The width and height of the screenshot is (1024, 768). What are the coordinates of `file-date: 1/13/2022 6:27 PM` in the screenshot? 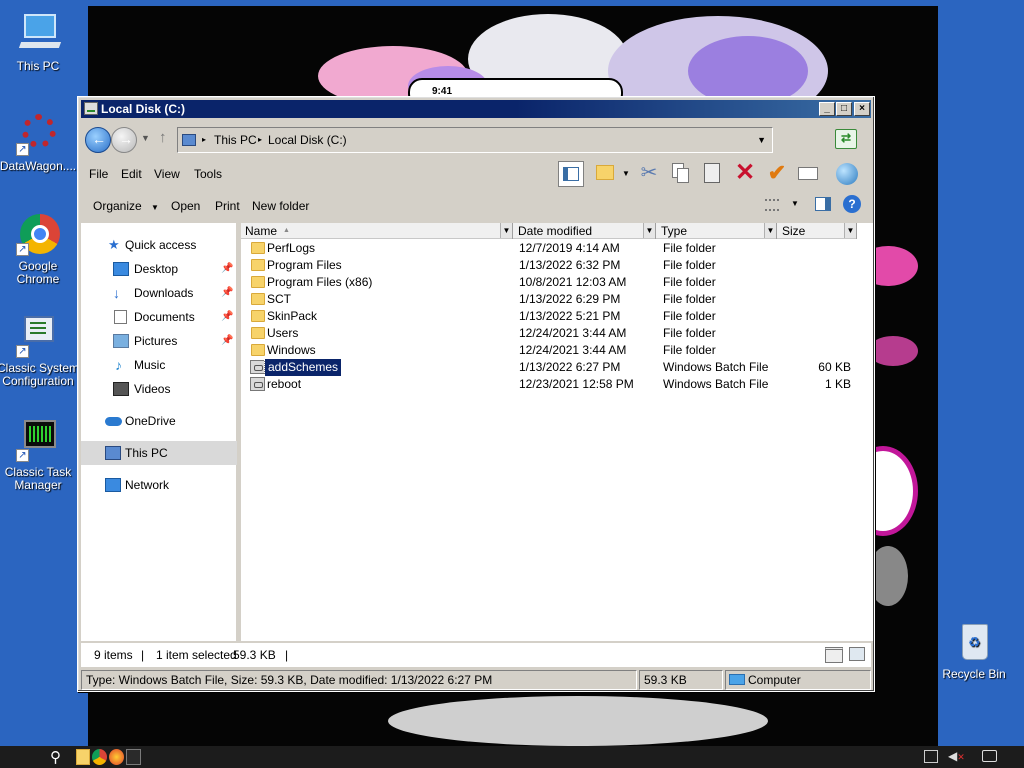 It's located at (570, 367).